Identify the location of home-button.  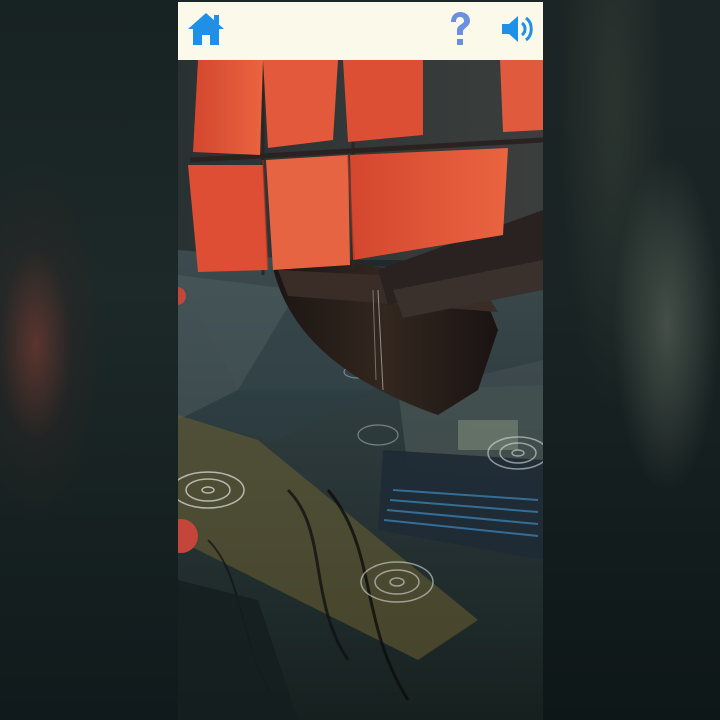
(206, 31).